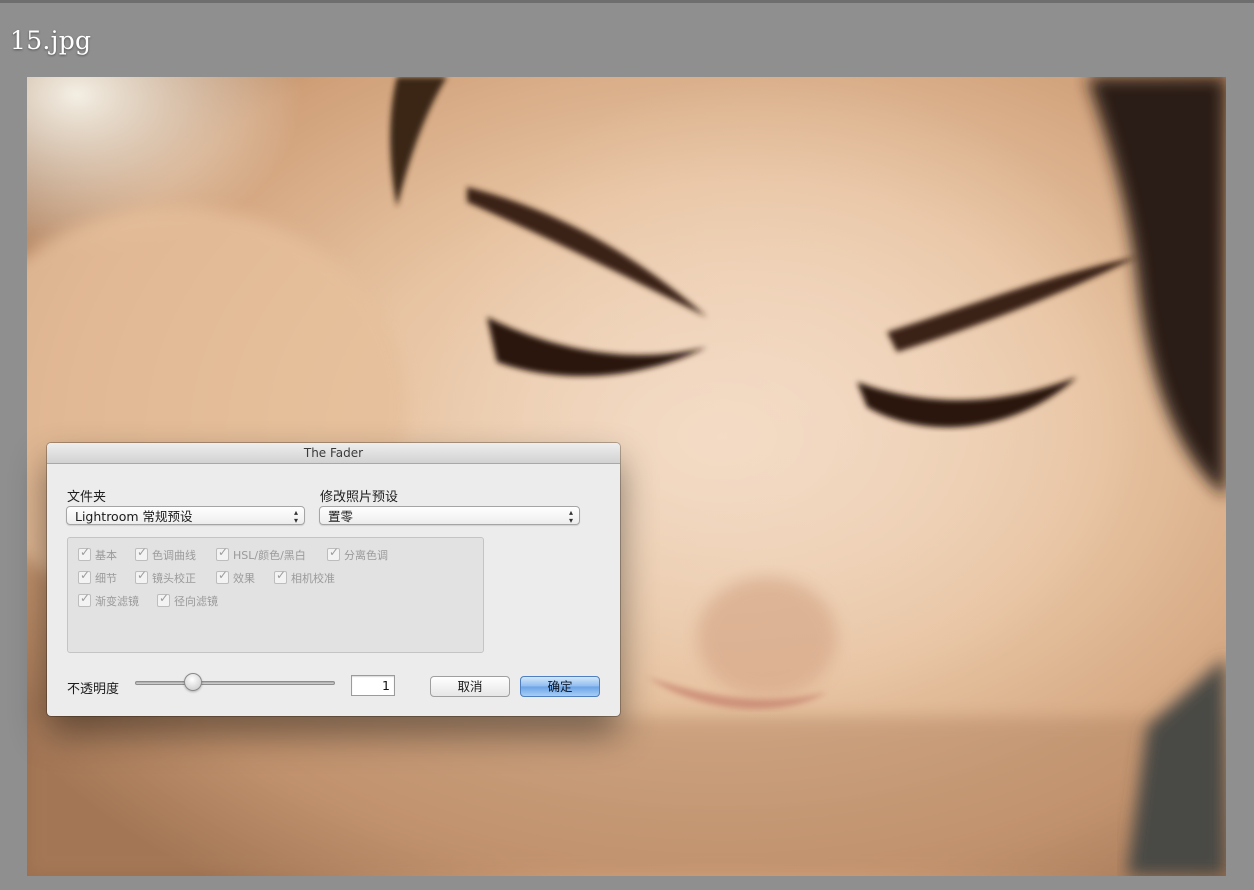  Describe the element at coordinates (106, 555) in the screenshot. I see `checkbox-label: 基本` at that location.